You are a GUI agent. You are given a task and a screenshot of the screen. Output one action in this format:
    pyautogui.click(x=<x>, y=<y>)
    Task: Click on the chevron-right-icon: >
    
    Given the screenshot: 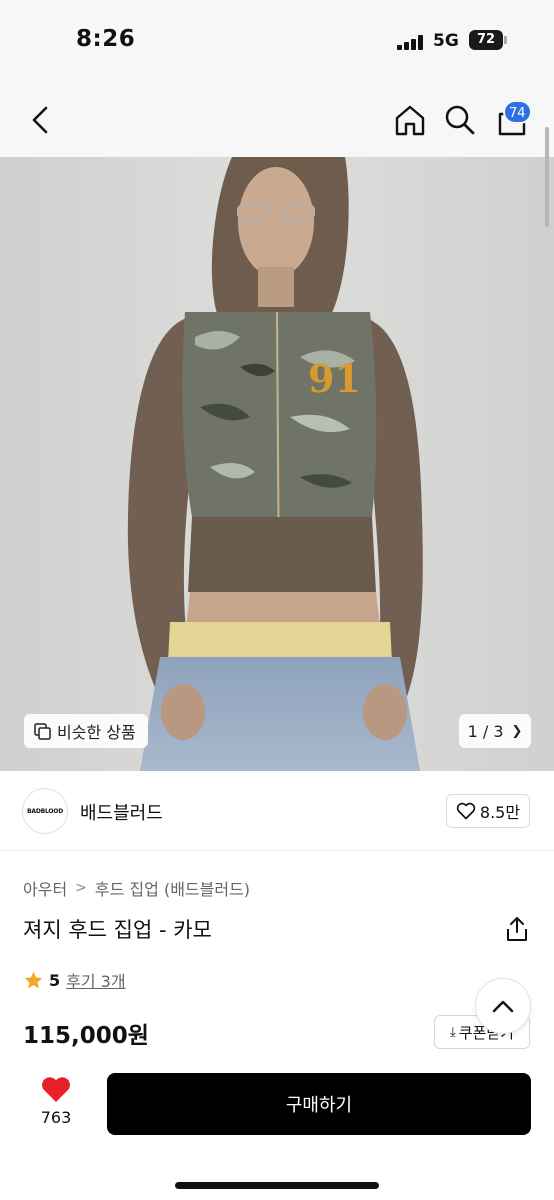 What is the action you would take?
    pyautogui.click(x=81, y=888)
    